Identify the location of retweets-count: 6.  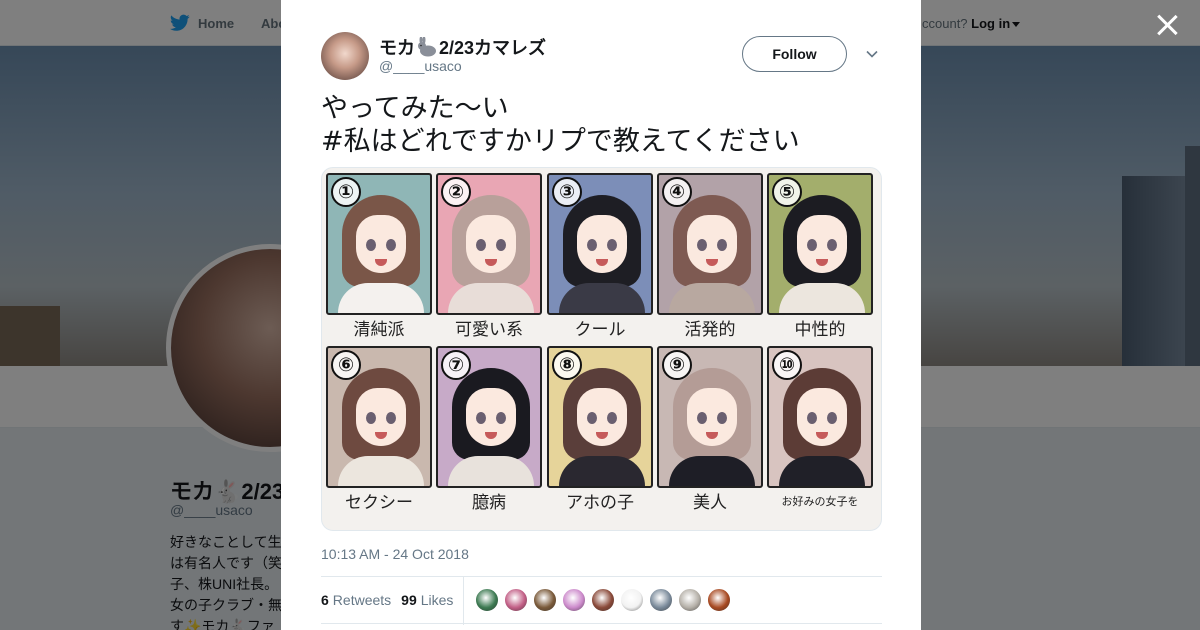
(325, 600).